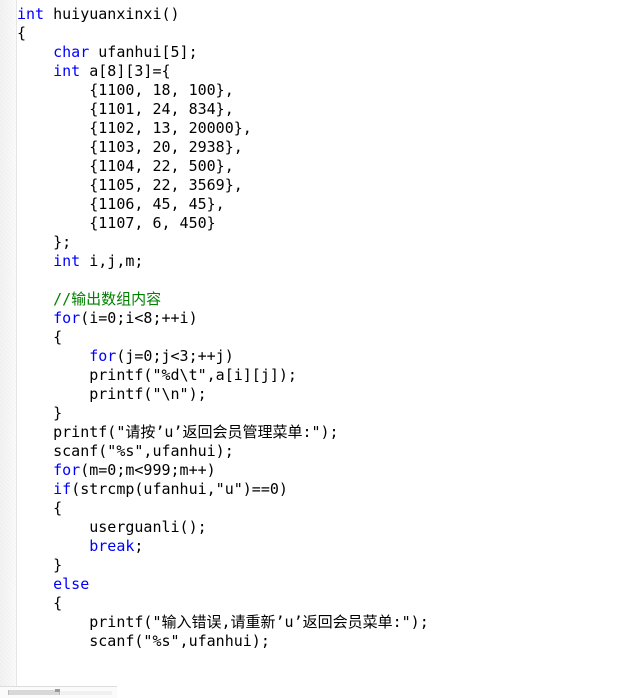 This screenshot has width=632, height=698. I want to click on code-line: printf("输入错误,请重新’u’返回会员菜单:");, so click(324, 622).